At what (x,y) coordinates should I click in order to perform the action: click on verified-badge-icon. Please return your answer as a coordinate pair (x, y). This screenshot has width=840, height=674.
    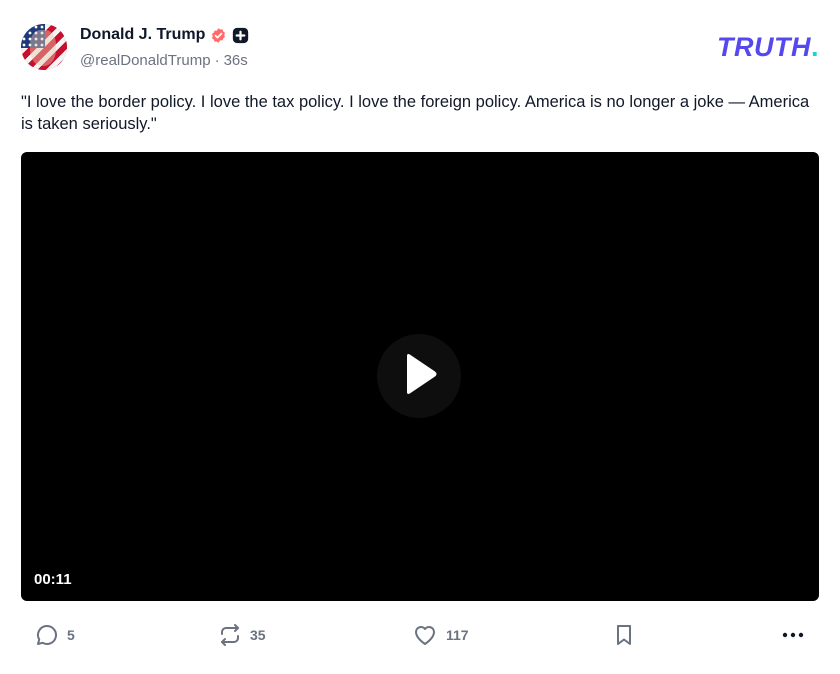
    Looking at the image, I should click on (218, 35).